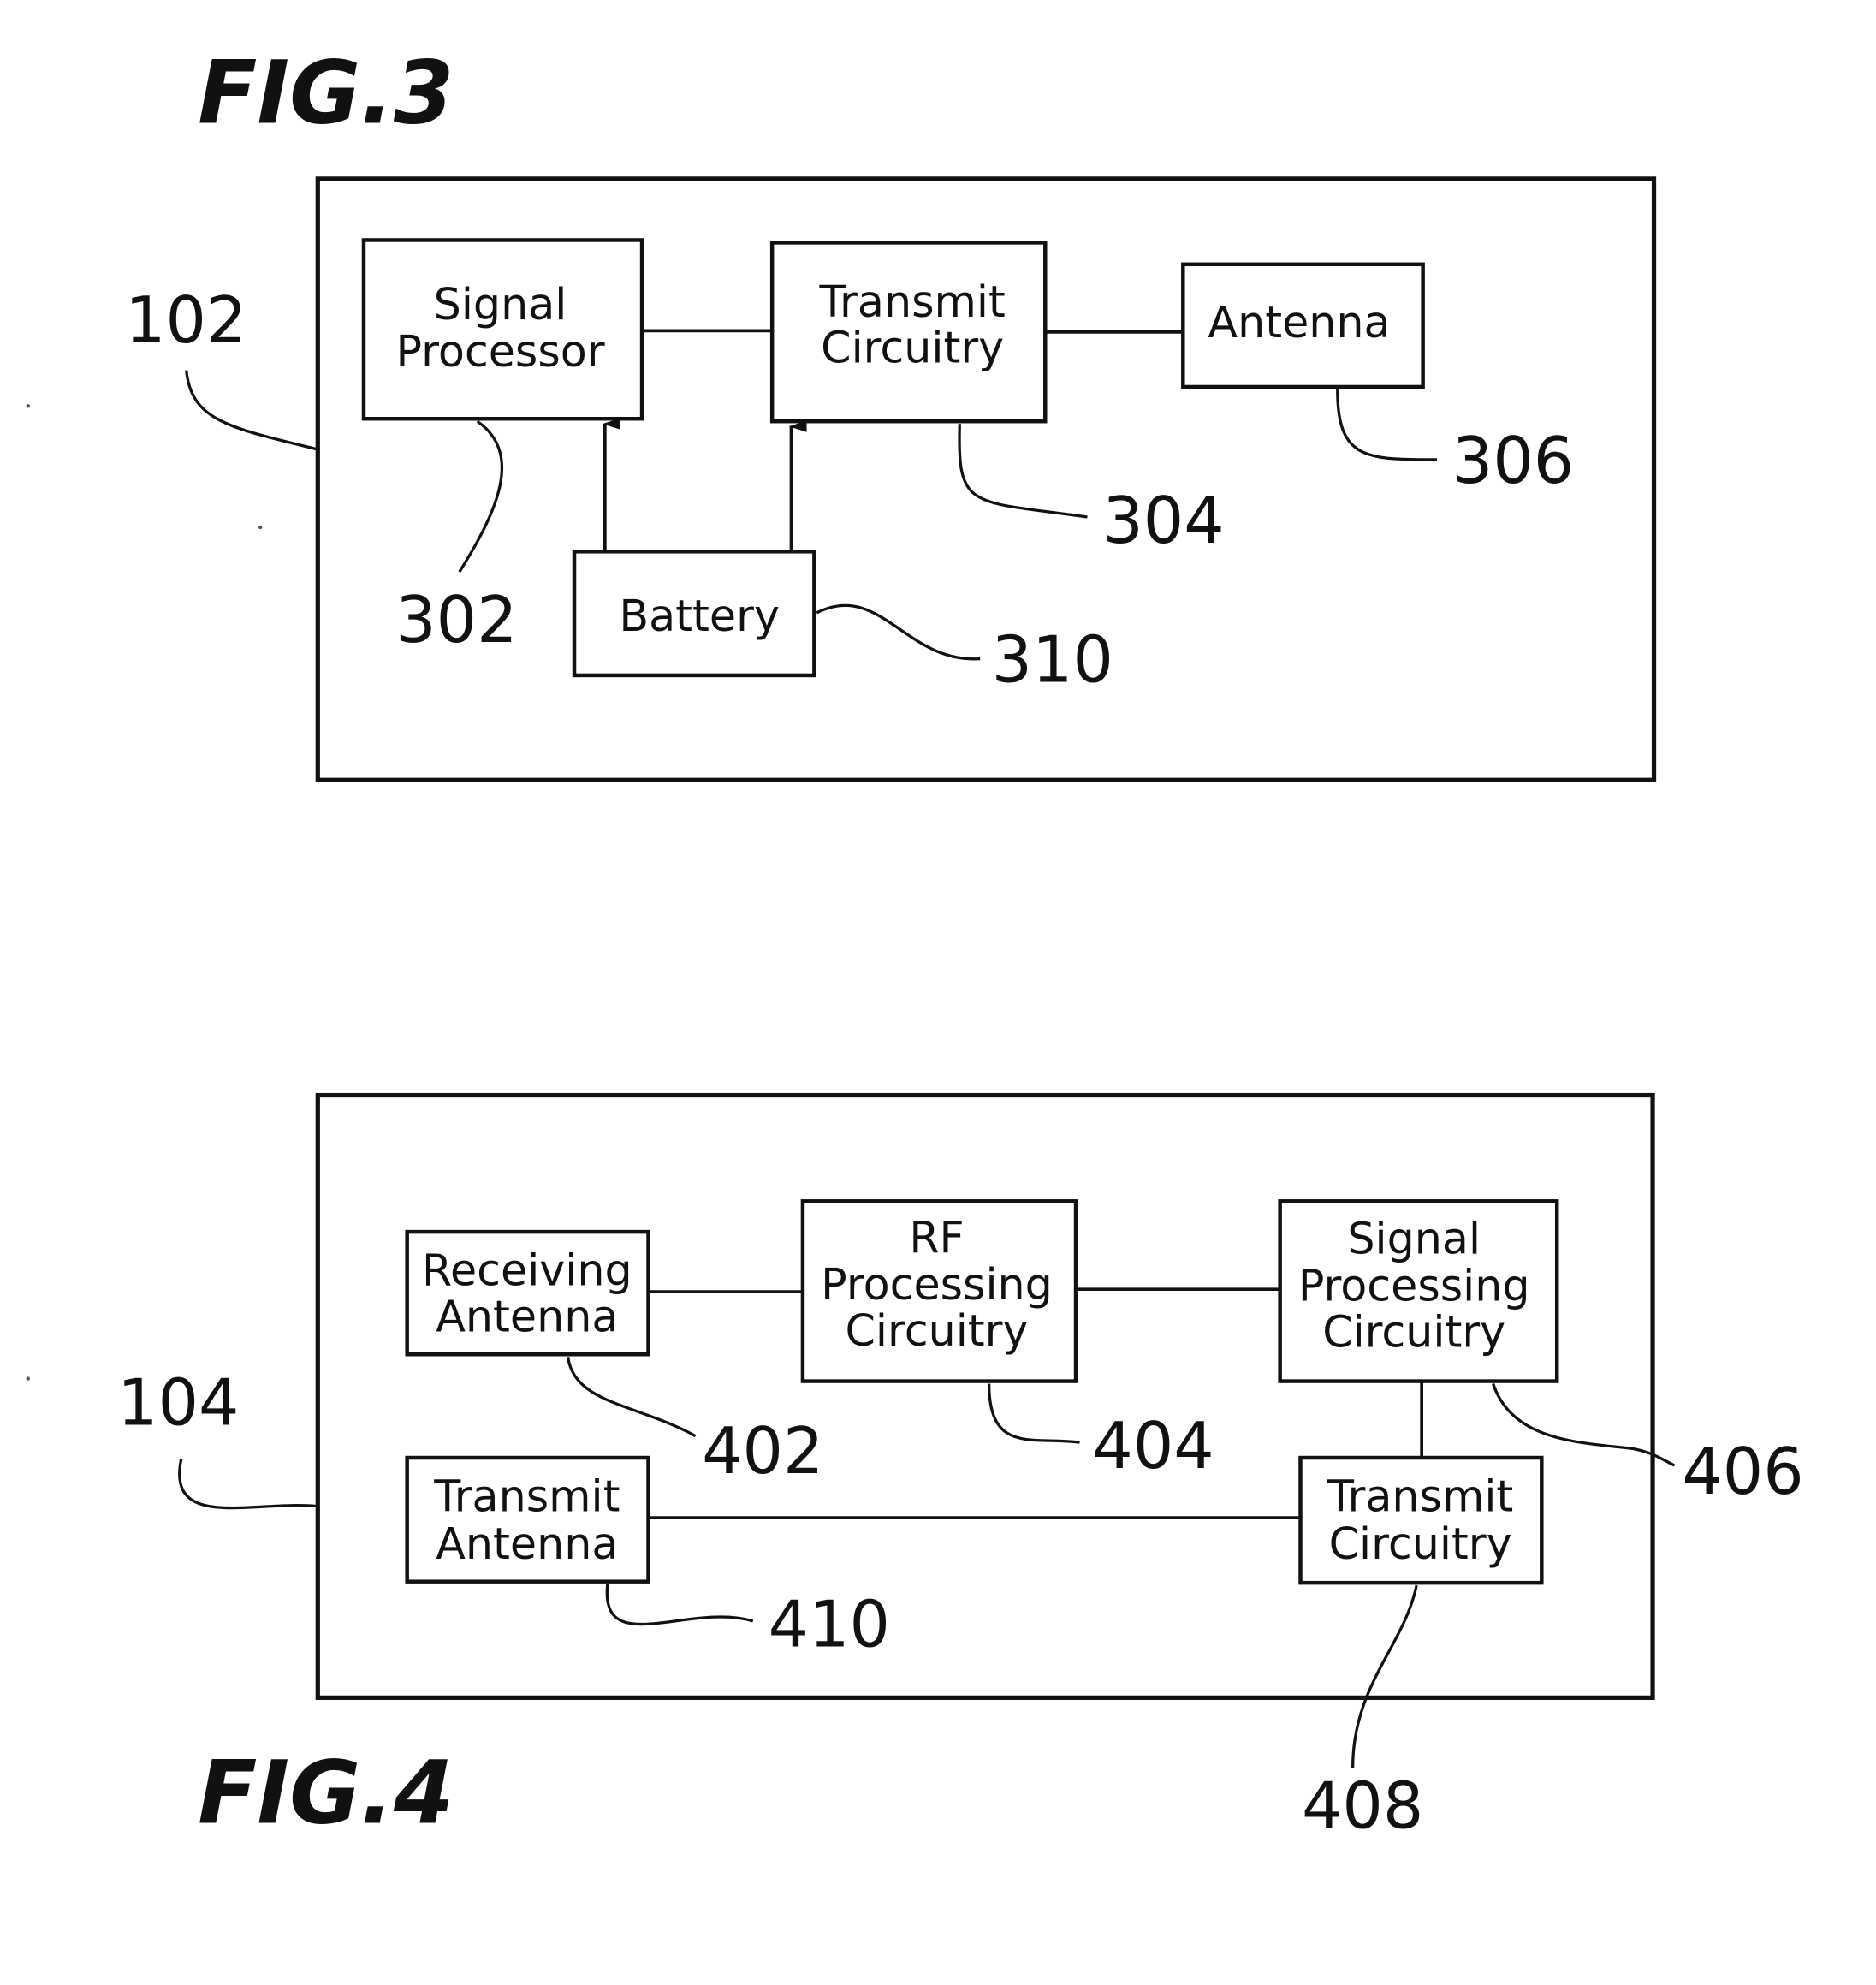 The height and width of the screenshot is (1985, 1876). I want to click on block-rf-processing-circuitry: RF Processing Circuitry, so click(939, 1291).